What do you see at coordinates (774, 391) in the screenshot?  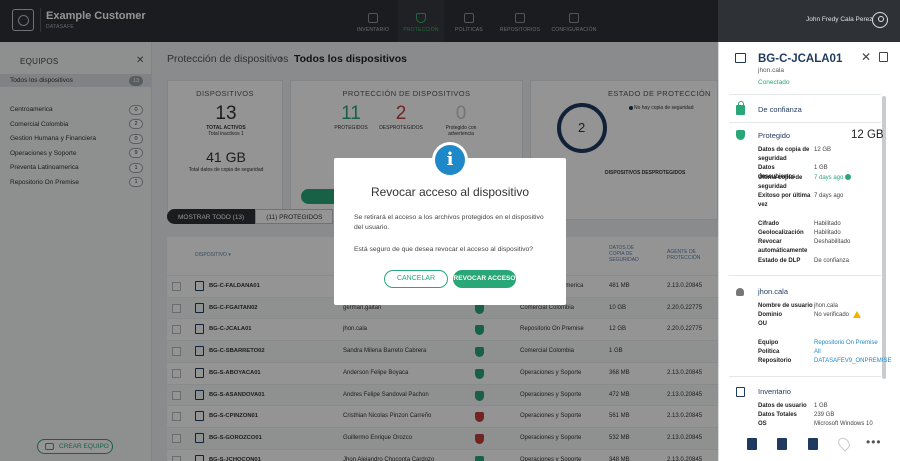 I see `inventory-title: Inventario` at bounding box center [774, 391].